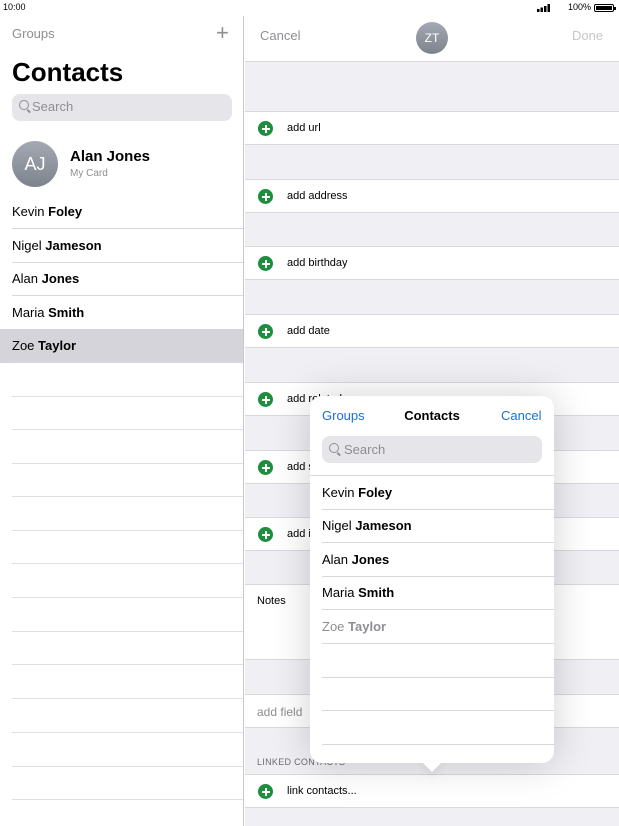  What do you see at coordinates (432, 128) in the screenshot?
I see `add-url-row: add url` at bounding box center [432, 128].